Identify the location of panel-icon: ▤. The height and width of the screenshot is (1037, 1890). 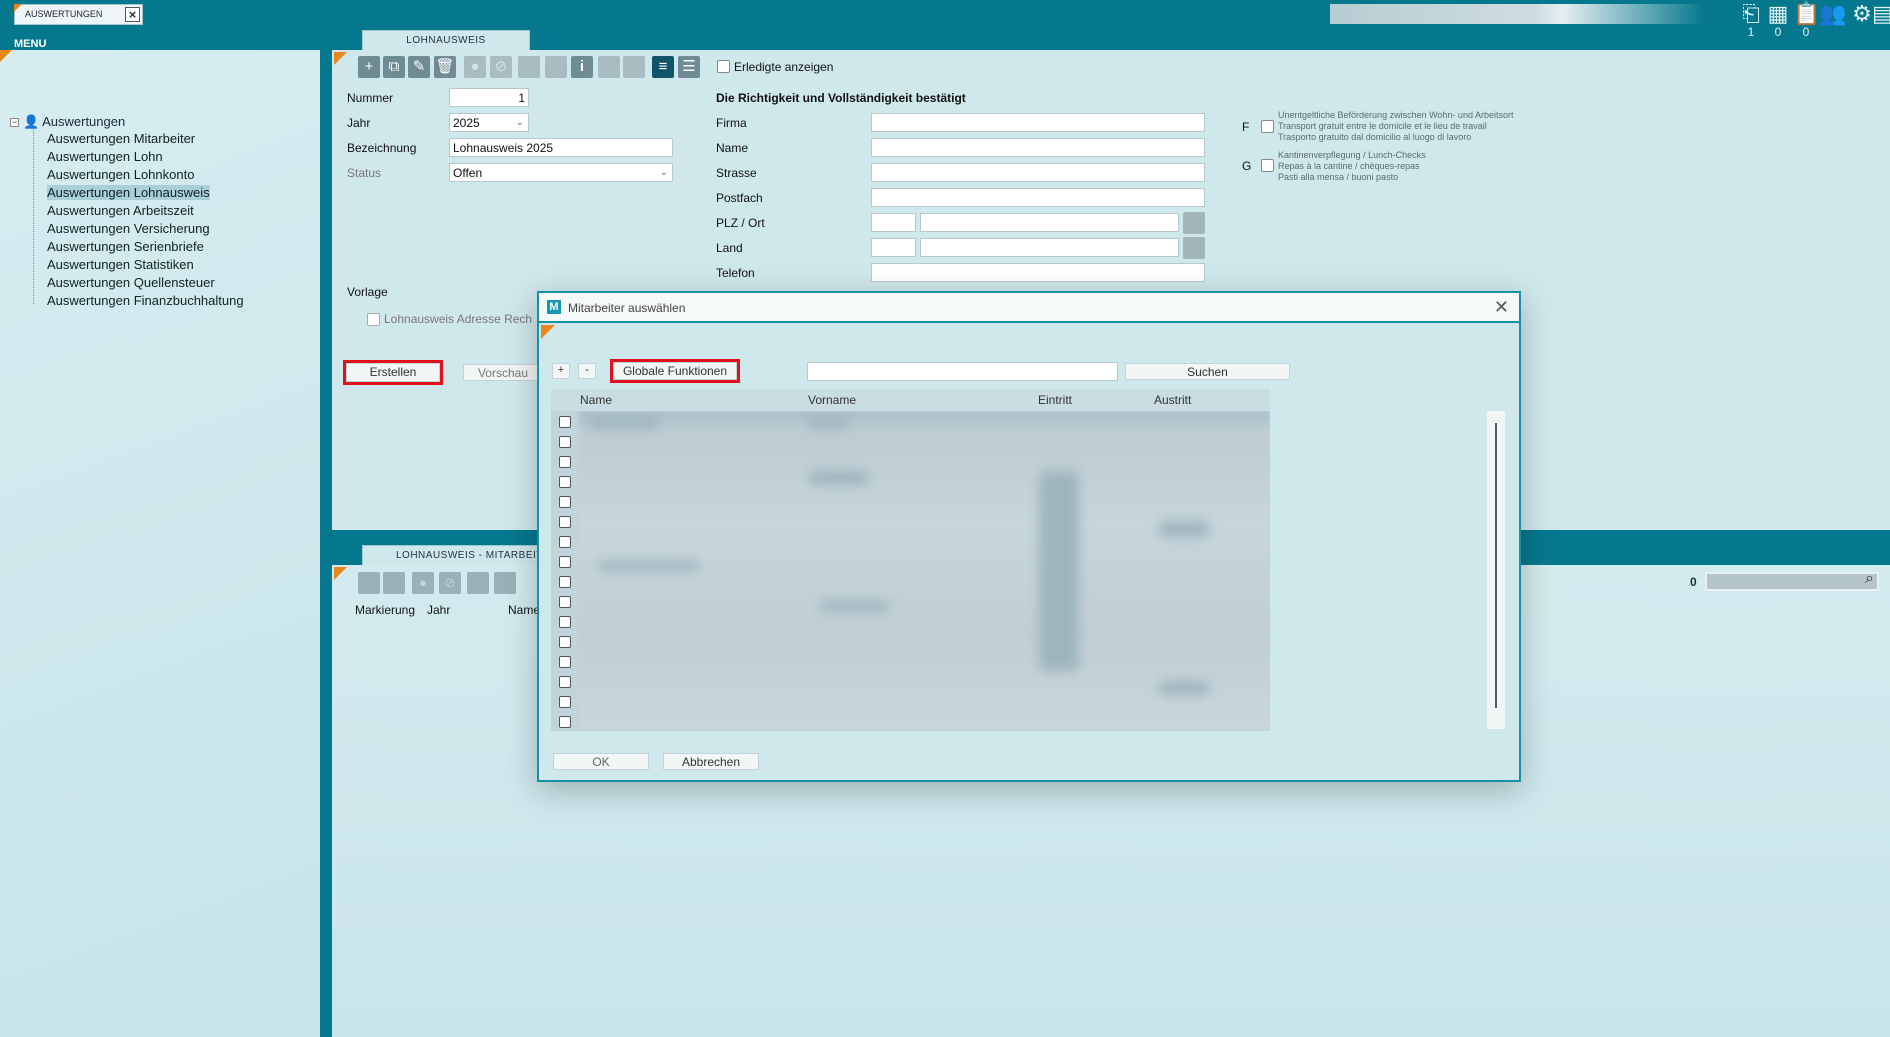
(1881, 14).